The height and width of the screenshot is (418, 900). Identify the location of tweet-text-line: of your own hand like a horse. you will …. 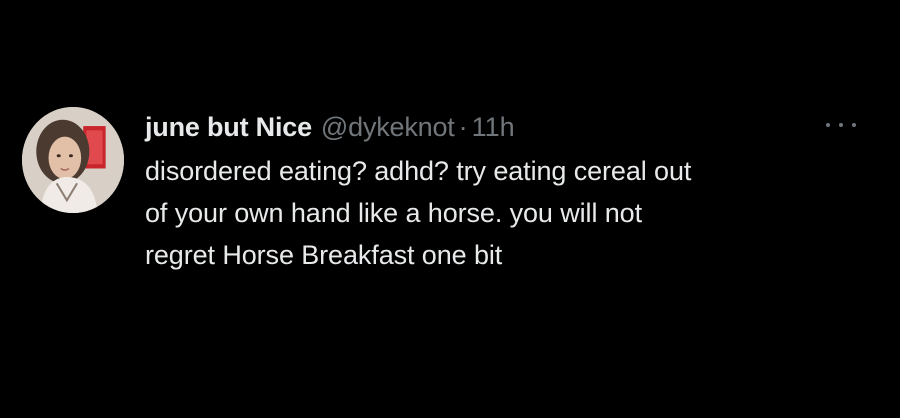
(393, 213).